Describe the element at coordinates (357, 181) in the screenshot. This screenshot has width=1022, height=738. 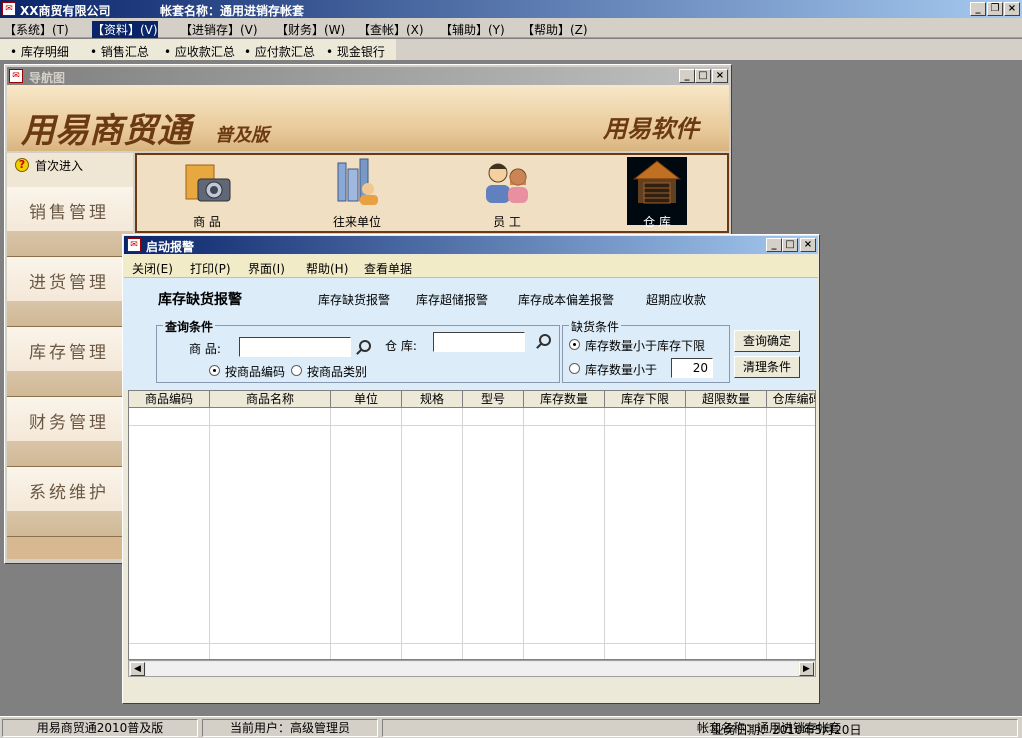
I see `company-icon` at that location.